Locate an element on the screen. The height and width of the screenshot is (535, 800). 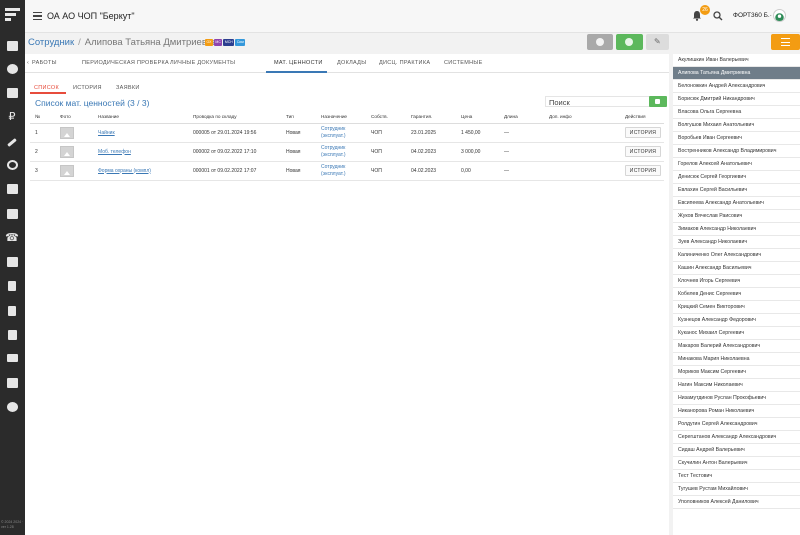
employee-list-item: Зуев Александр Николаевич is located at coordinates (736, 242).